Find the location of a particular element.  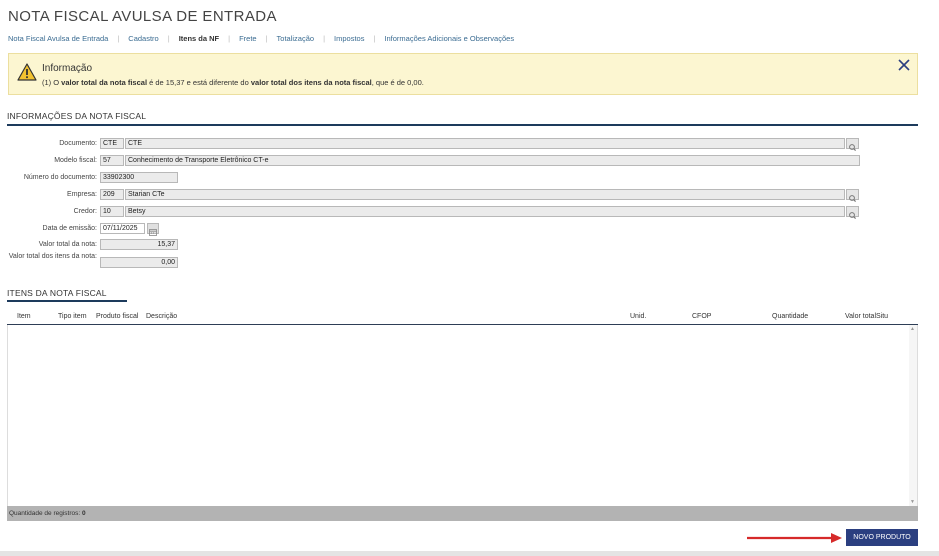

record-count-label: Quantidade de registros: is located at coordinates (45, 513).